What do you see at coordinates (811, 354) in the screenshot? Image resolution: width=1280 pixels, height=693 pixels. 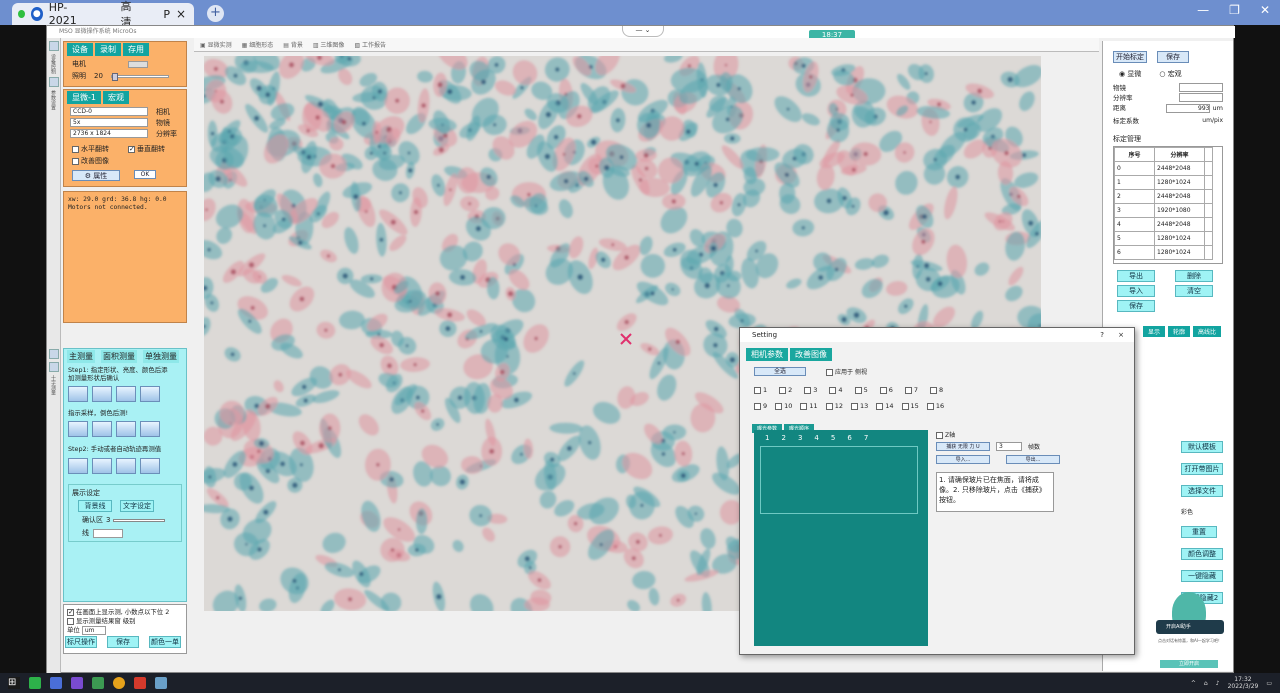 I see `tab-improve-image: 改善图像` at bounding box center [811, 354].